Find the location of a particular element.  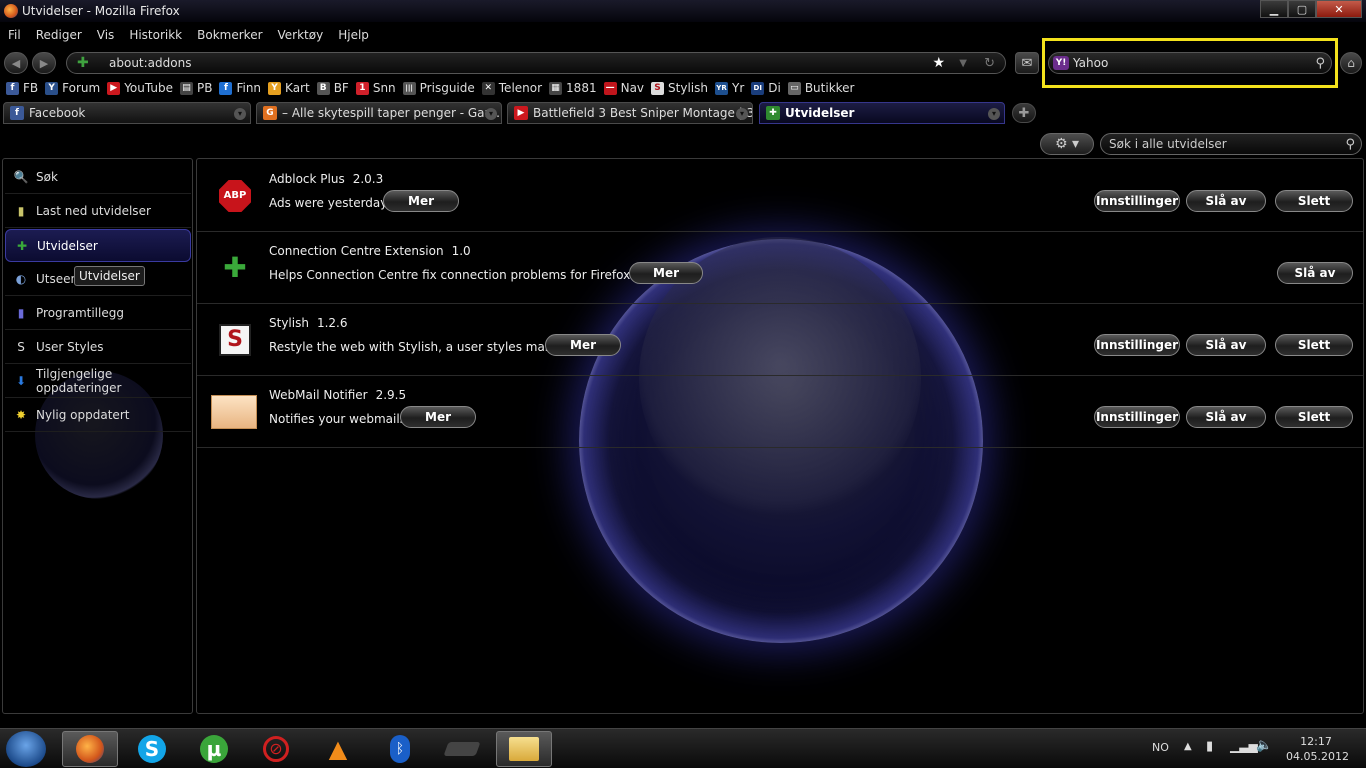

bluetooth-icon: ᛒ is located at coordinates (400, 749).